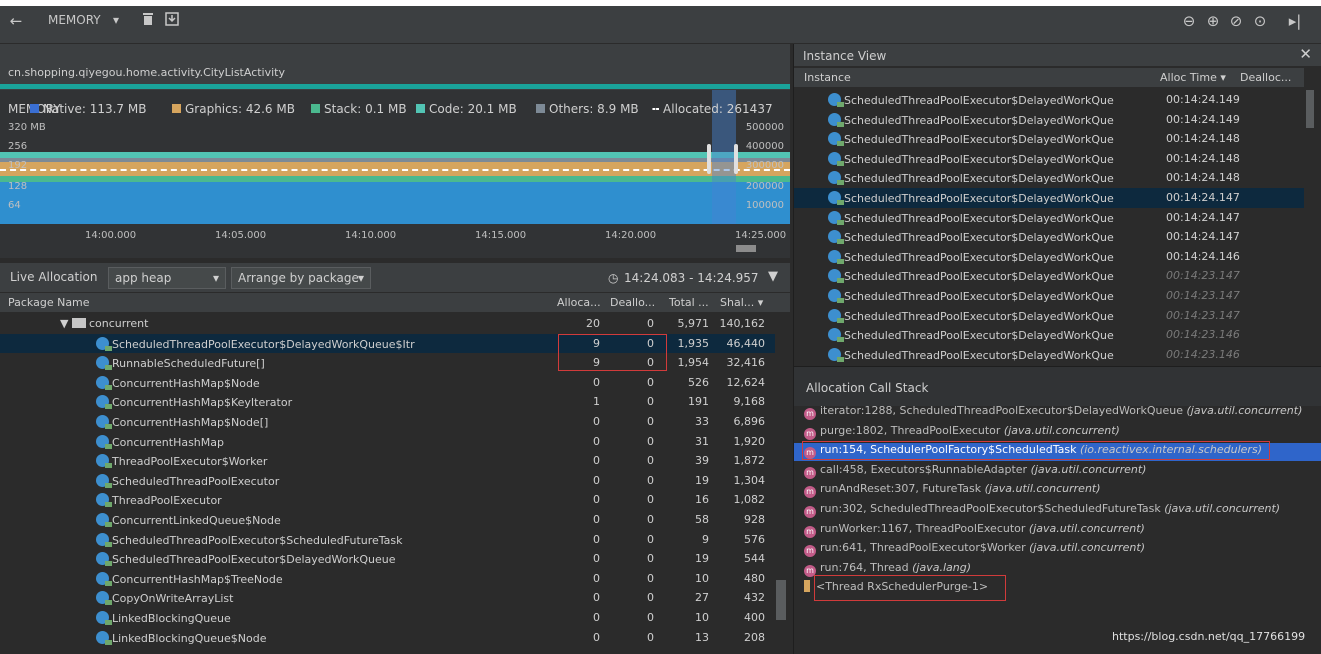 This screenshot has height=654, width=1321. What do you see at coordinates (16, 21) in the screenshot?
I see `back-arrow-icon: ←` at bounding box center [16, 21].